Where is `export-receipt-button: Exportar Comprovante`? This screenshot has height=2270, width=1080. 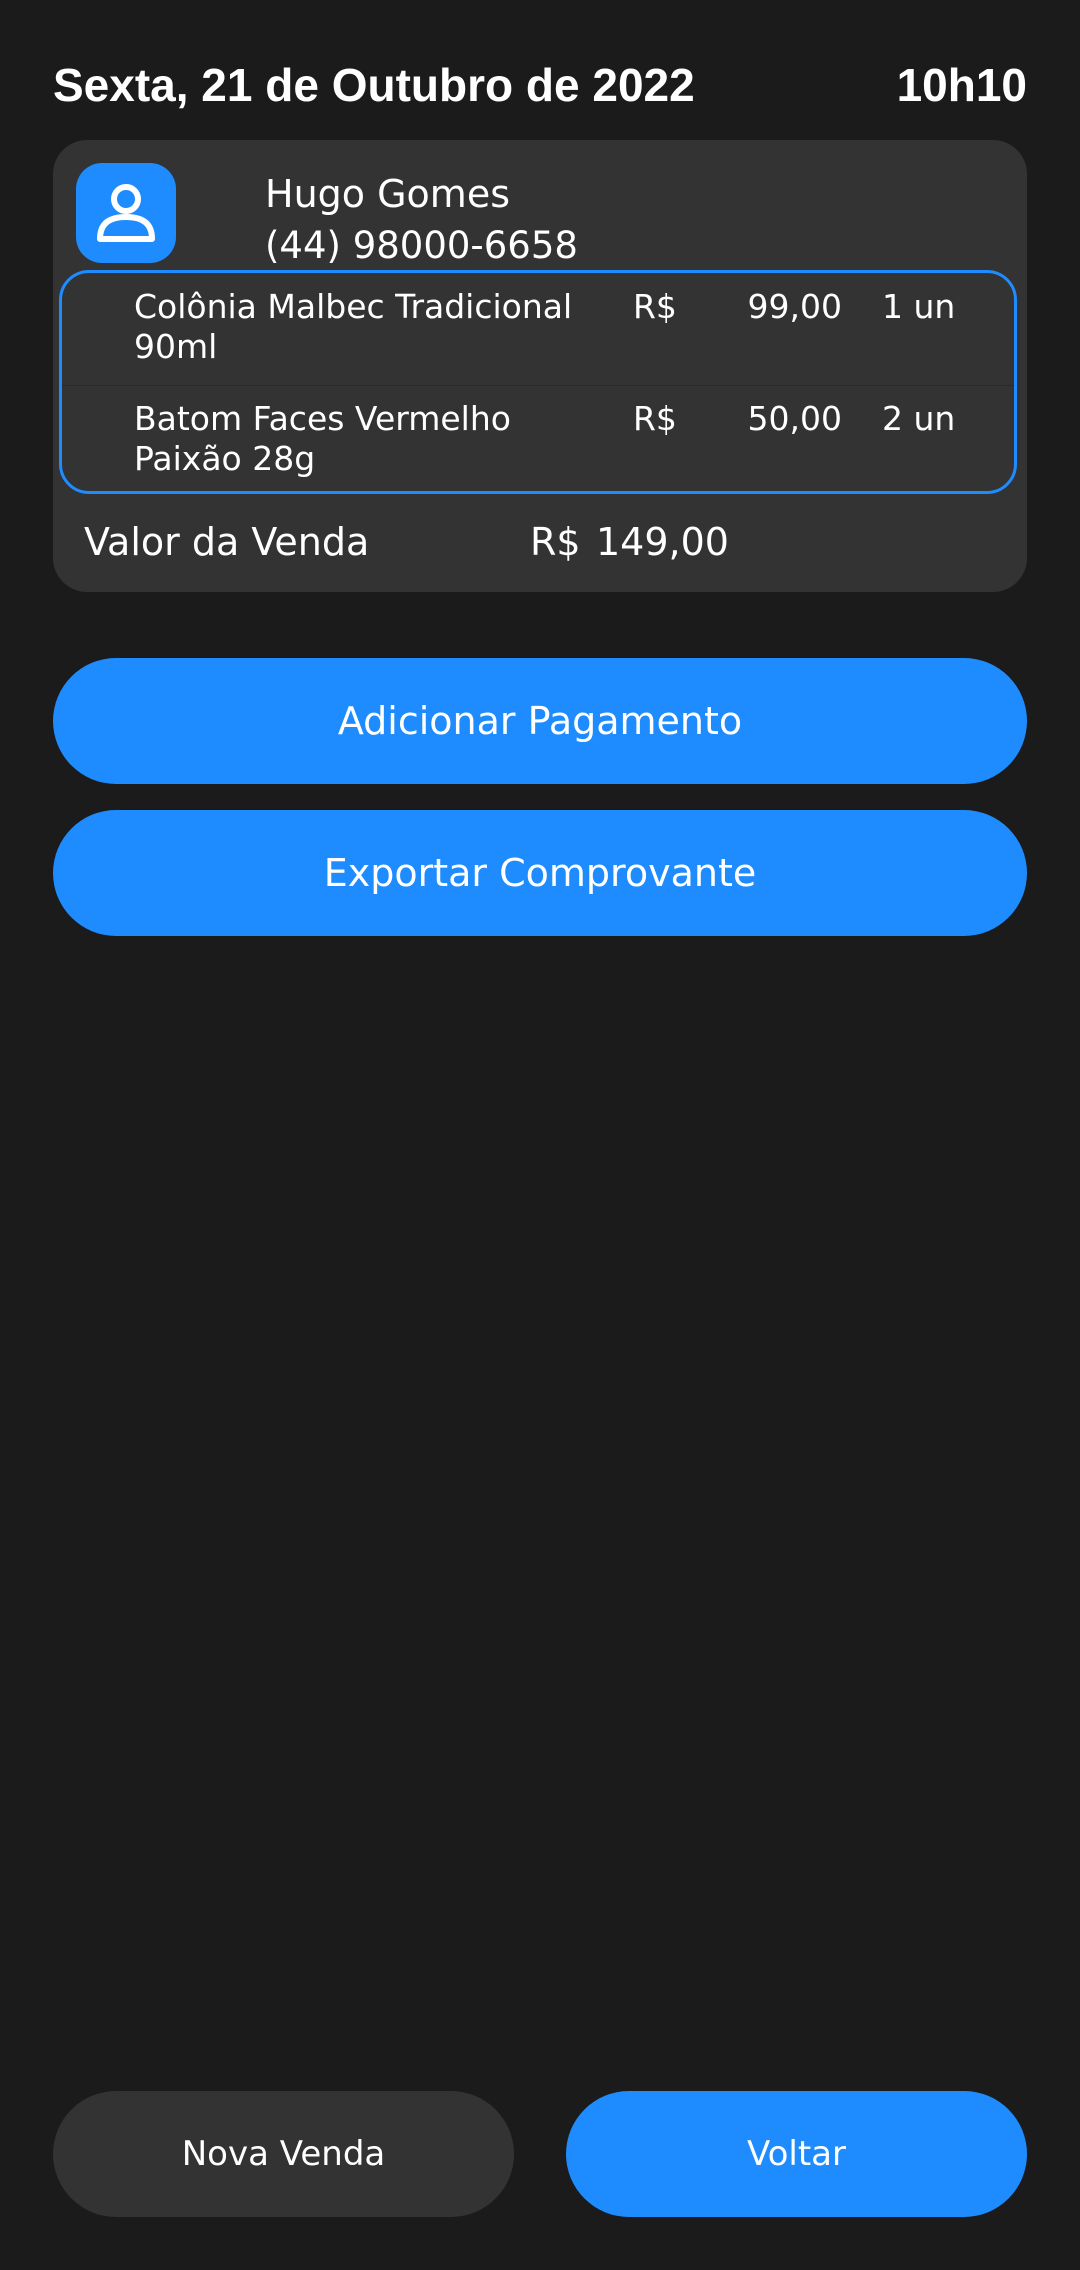
export-receipt-button: Exportar Comprovante is located at coordinates (540, 873).